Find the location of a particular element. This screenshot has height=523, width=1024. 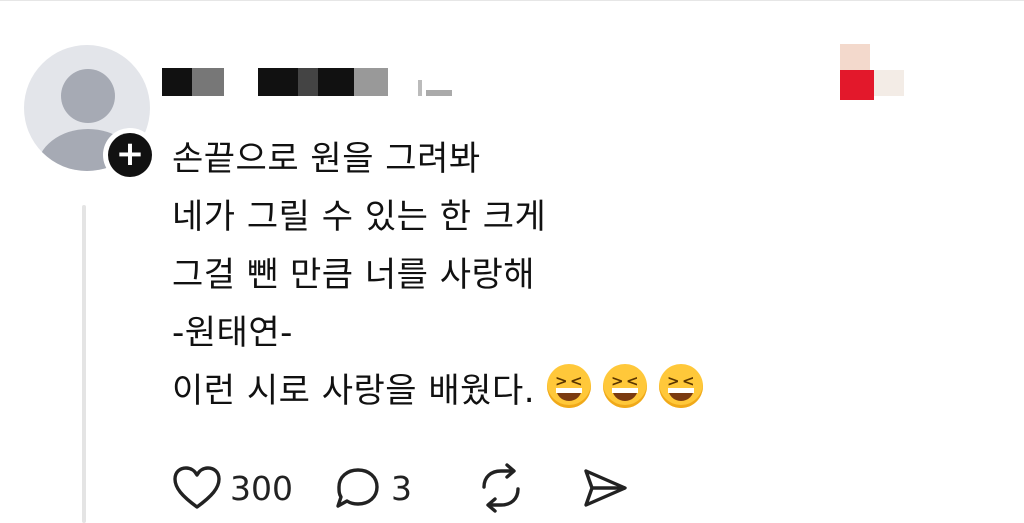

comment-icon is located at coordinates (357, 488).